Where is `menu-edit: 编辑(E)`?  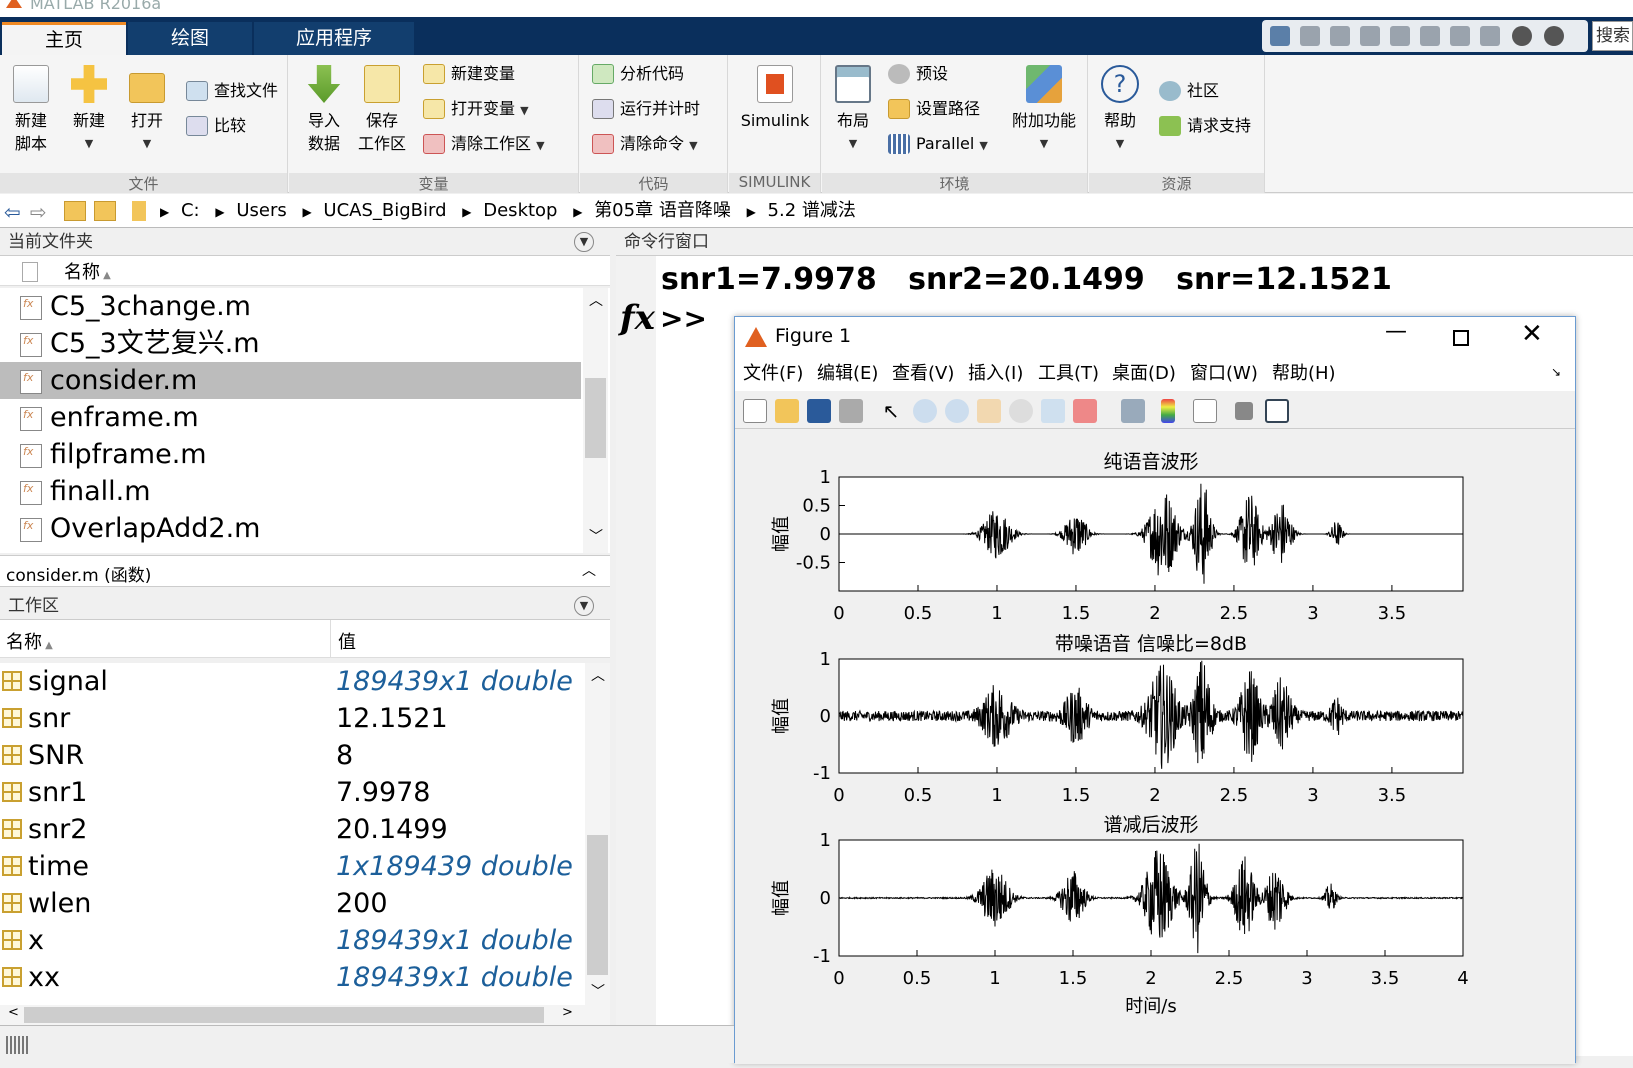
menu-edit: 编辑(E) is located at coordinates (847, 374).